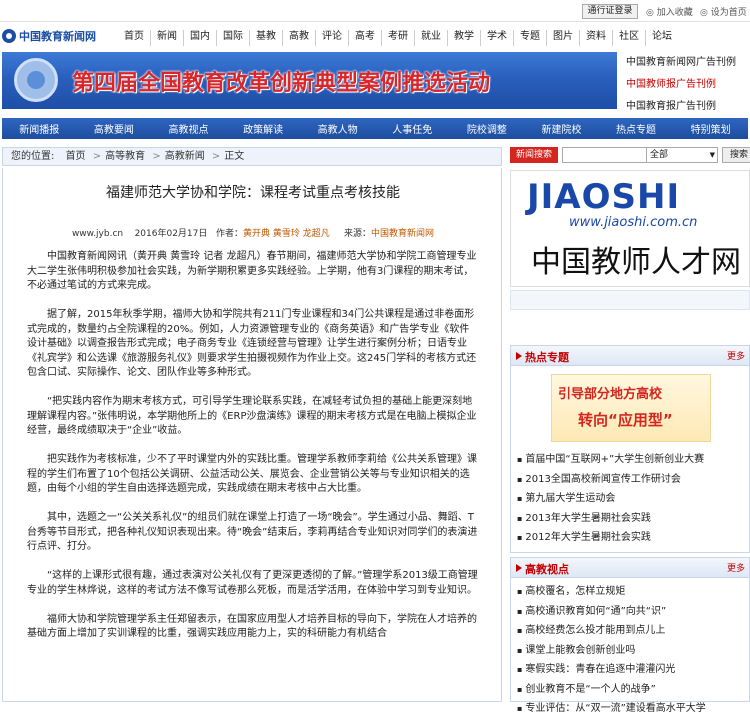 Image resolution: width=750 pixels, height=719 pixels. I want to click on nav-item: 图片, so click(563, 38).